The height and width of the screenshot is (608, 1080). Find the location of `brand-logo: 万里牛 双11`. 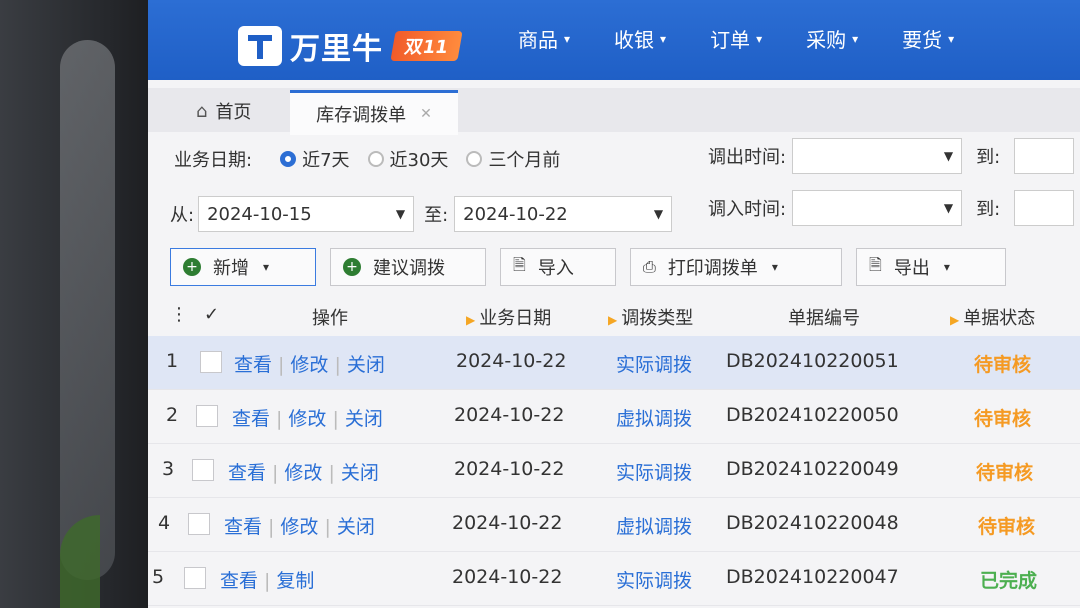

brand-logo: 万里牛 双11 is located at coordinates (350, 46).